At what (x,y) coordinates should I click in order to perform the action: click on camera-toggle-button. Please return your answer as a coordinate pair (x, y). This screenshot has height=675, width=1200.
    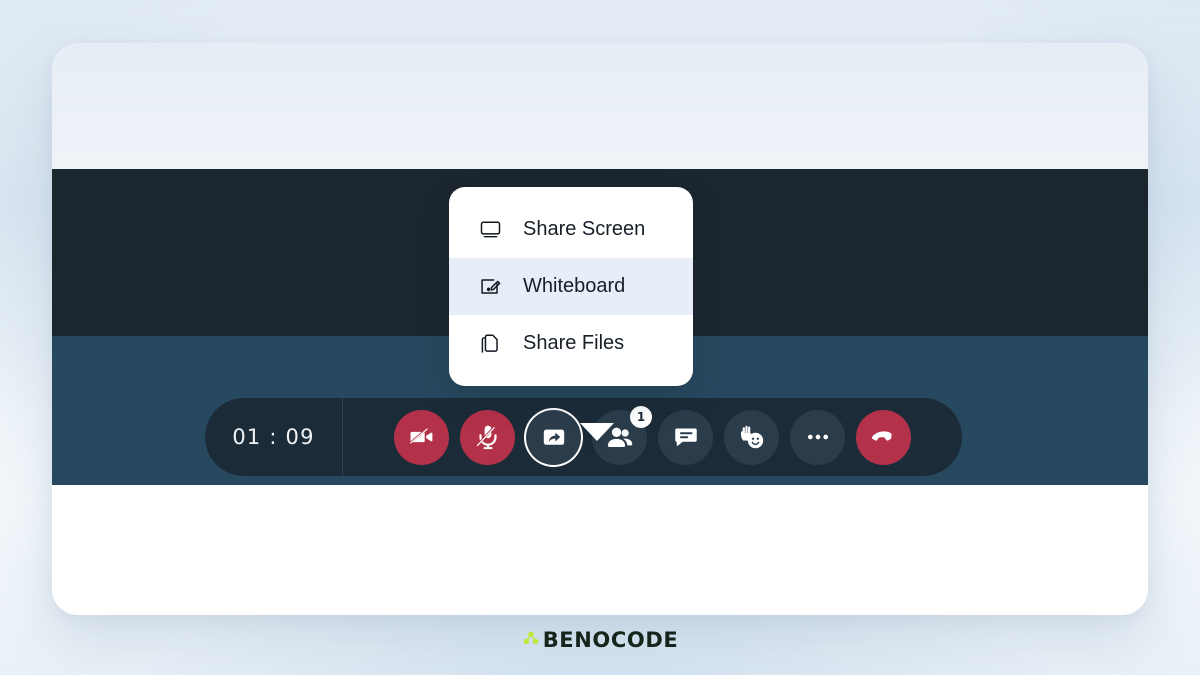
    Looking at the image, I should click on (421, 437).